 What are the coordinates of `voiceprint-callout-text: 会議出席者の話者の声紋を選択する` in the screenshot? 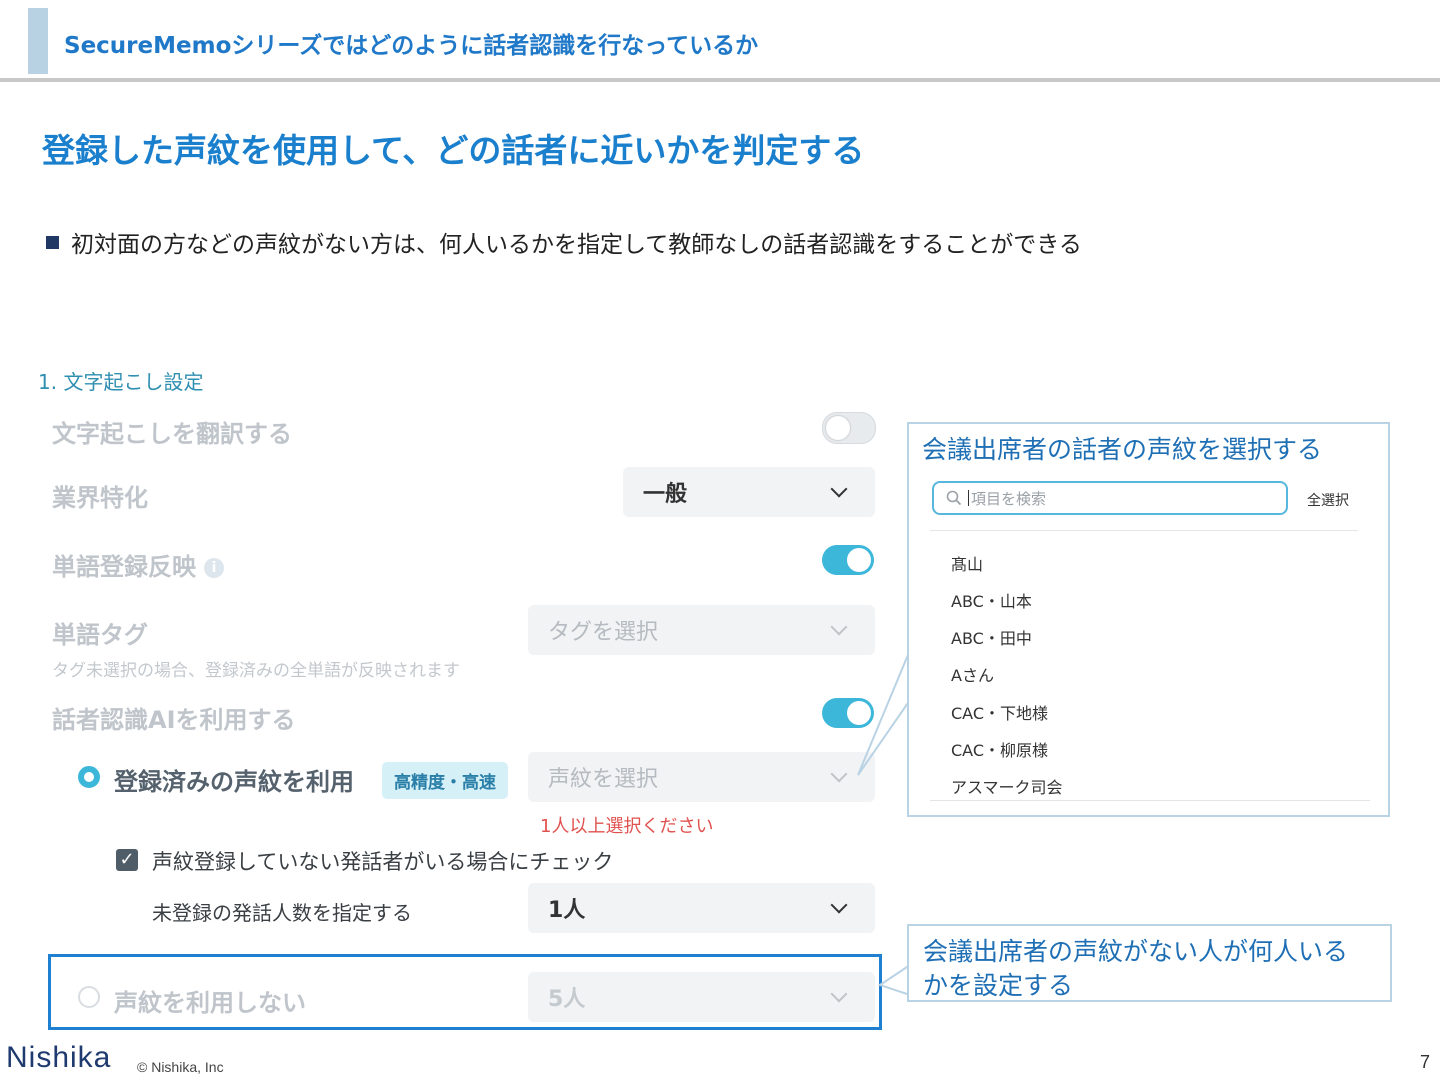 It's located at (1122, 449).